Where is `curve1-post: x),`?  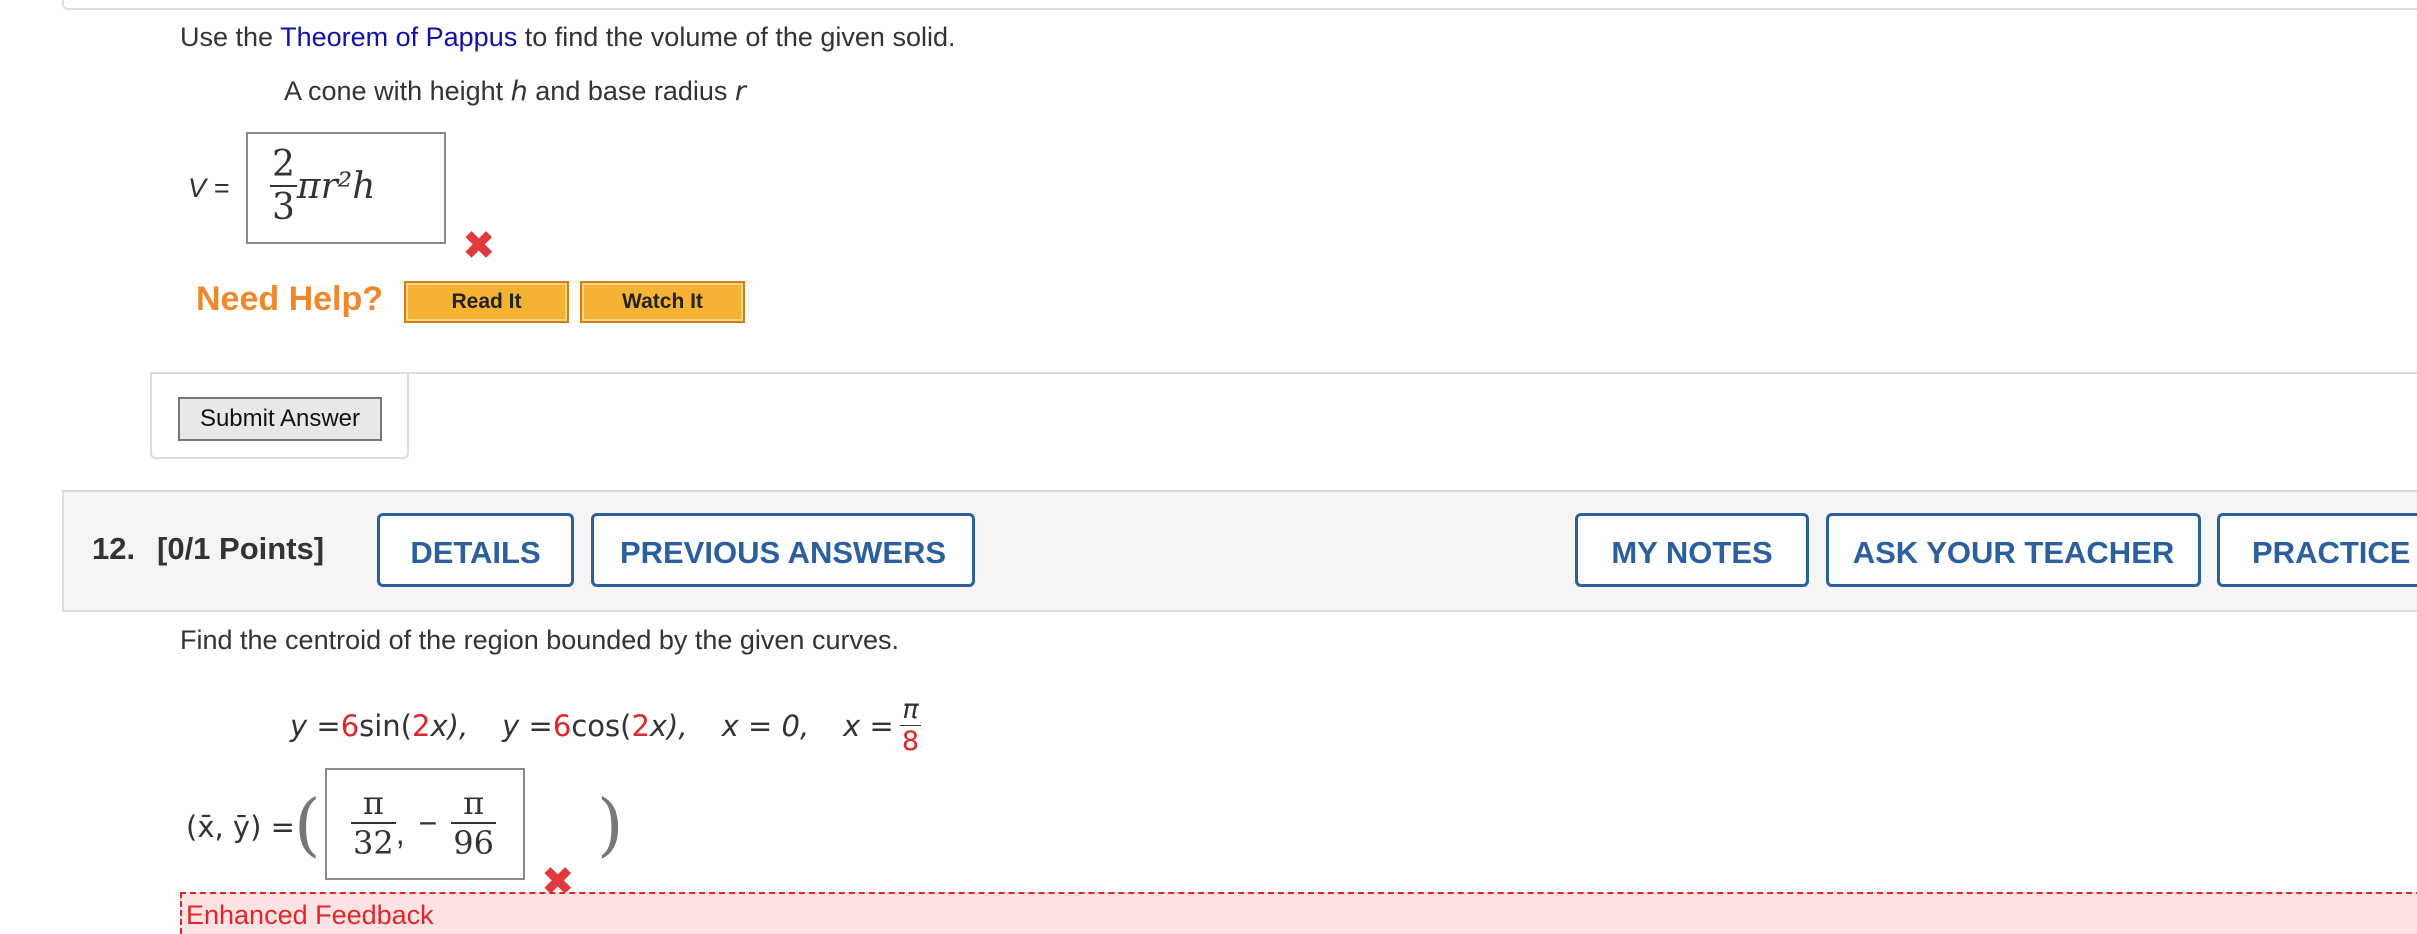
curve1-post: x), is located at coordinates (449, 725).